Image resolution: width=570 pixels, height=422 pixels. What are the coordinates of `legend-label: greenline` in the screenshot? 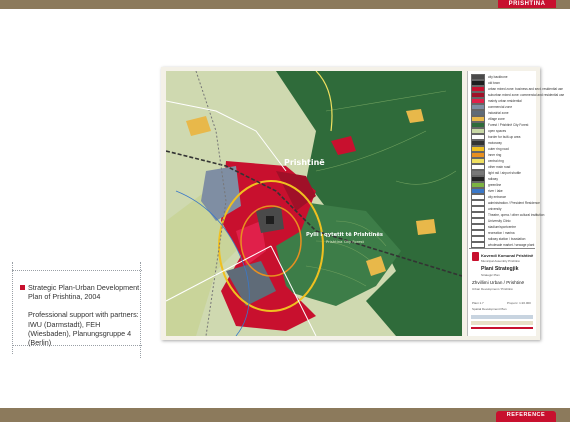 It's located at (495, 185).